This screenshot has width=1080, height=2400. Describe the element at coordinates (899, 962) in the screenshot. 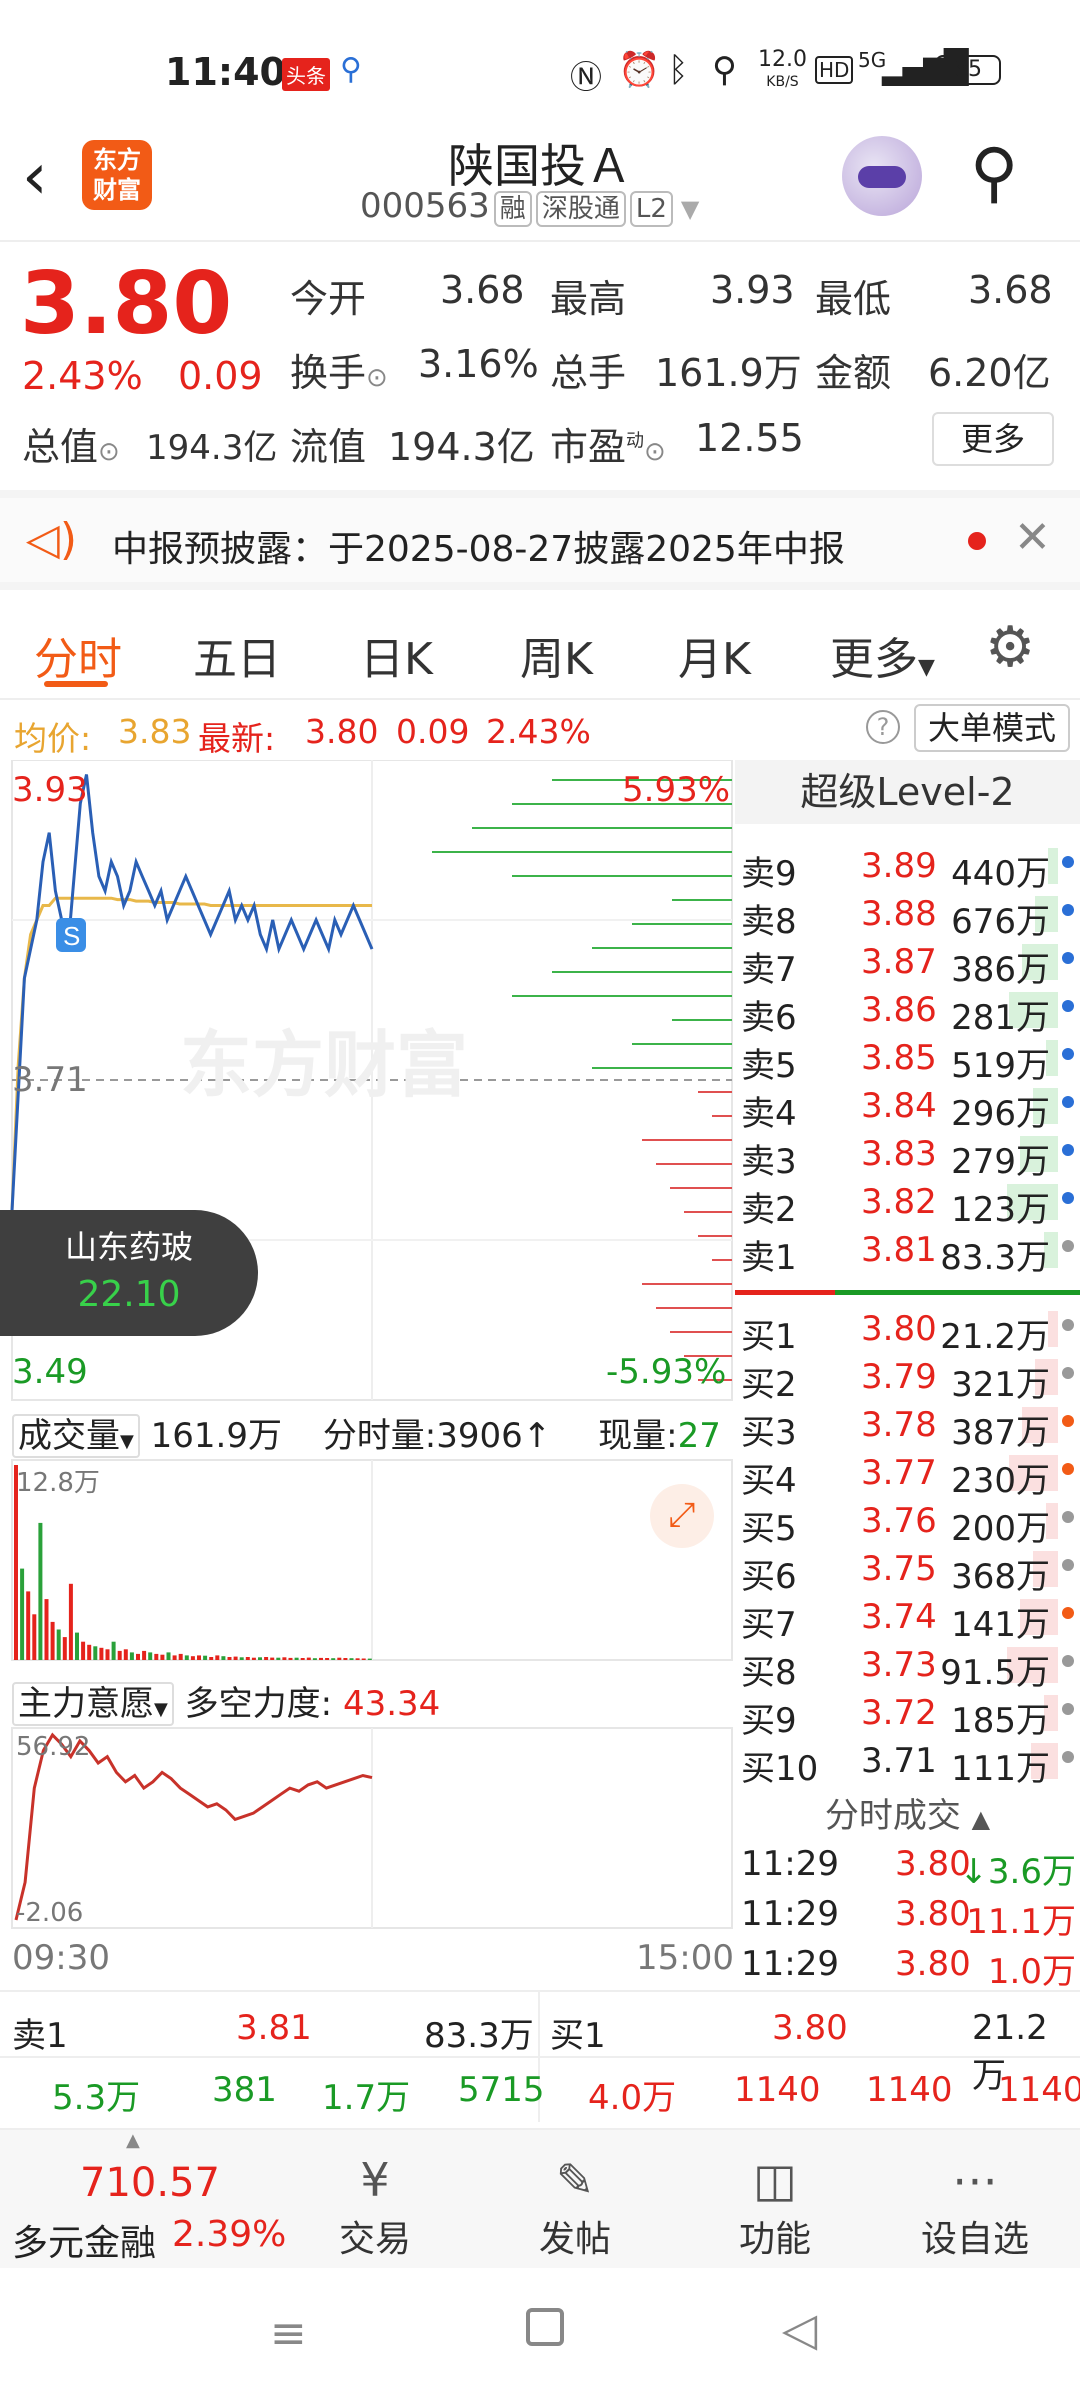

I see `level-price: 3.87` at that location.